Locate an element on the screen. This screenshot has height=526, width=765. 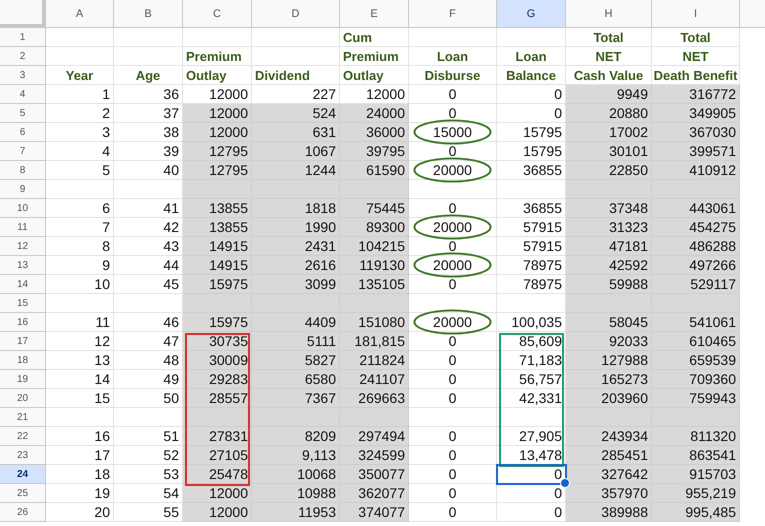
table-cell: 17002 is located at coordinates (609, 132).